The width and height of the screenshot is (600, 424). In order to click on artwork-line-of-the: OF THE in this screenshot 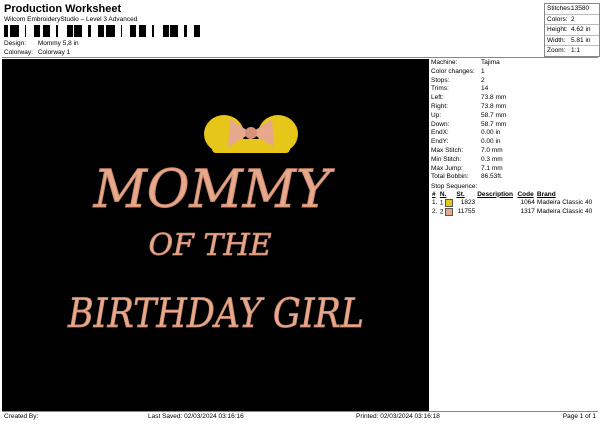, I will do `click(209, 245)`.